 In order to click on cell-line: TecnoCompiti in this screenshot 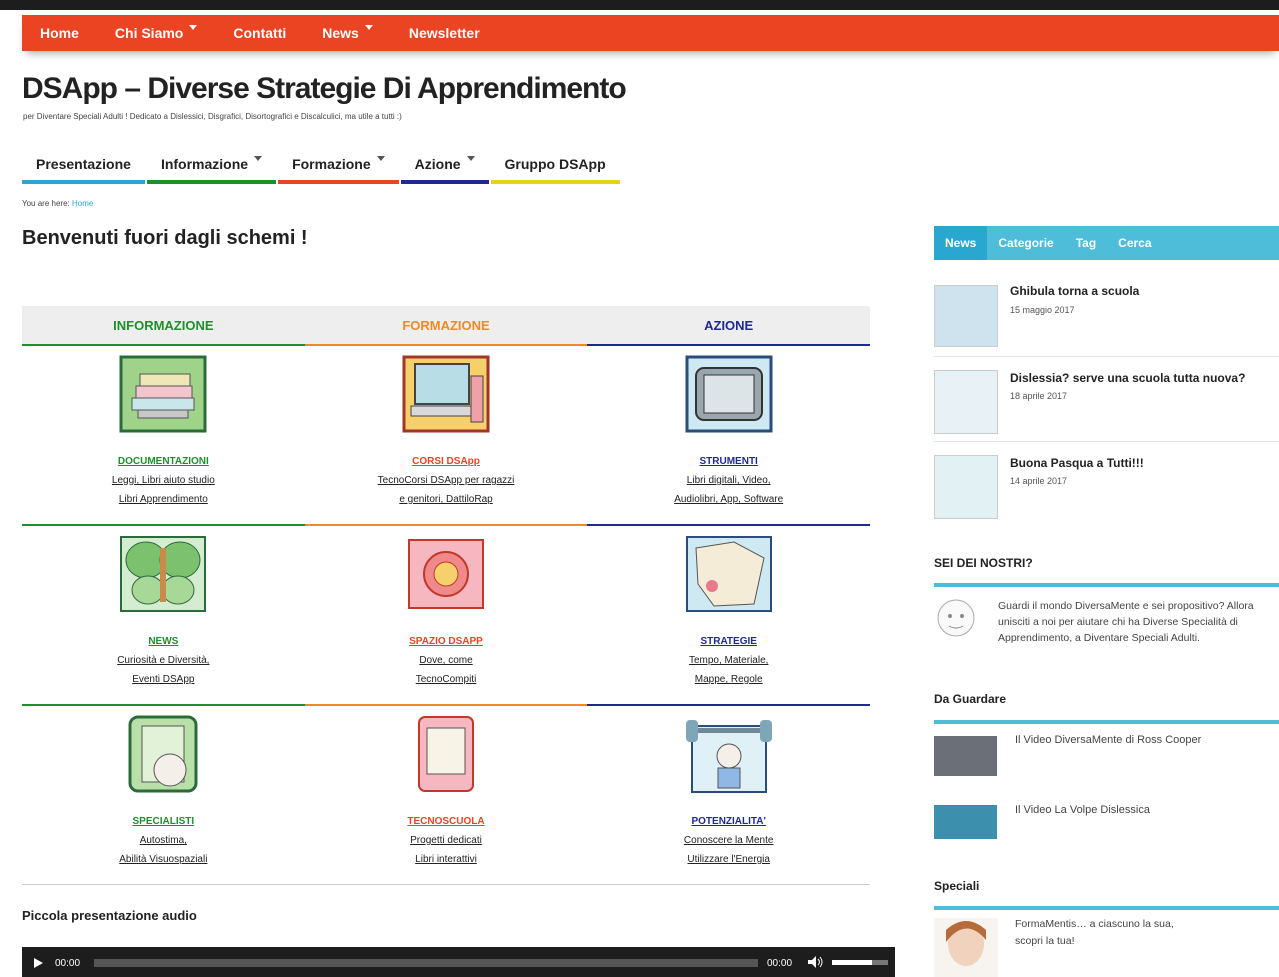, I will do `click(446, 679)`.